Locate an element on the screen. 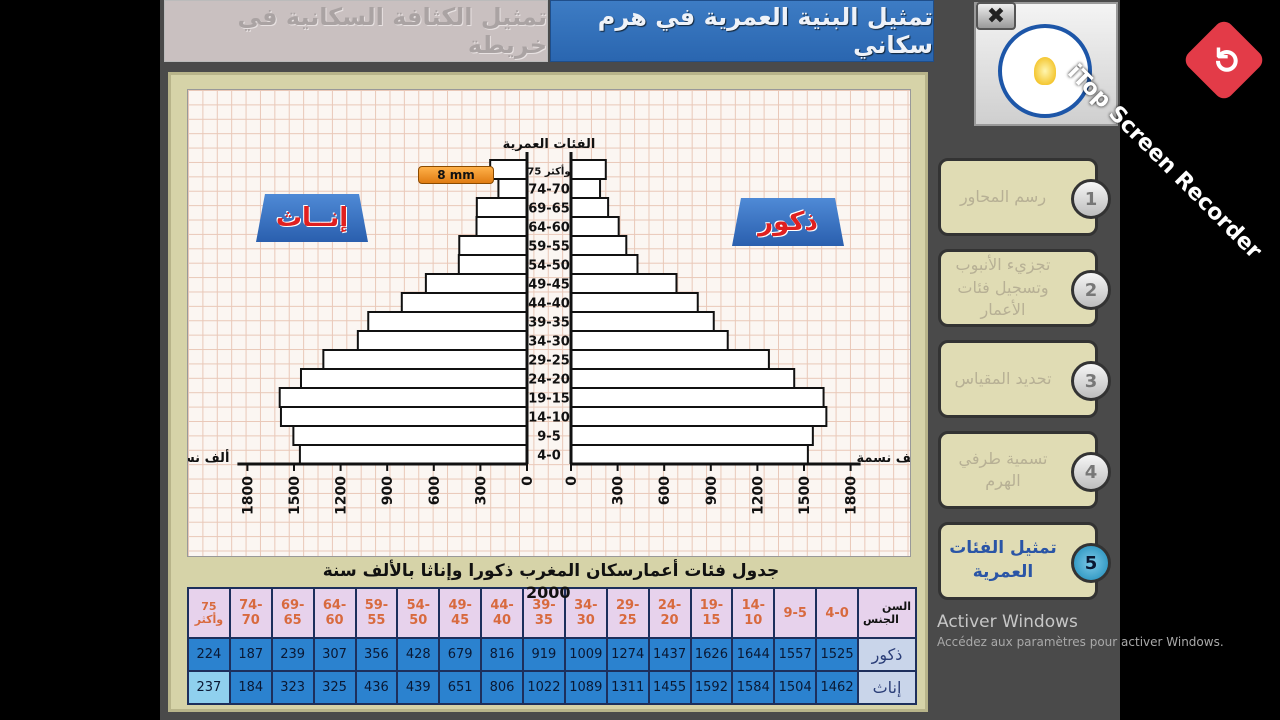 This screenshot has height=720, width=1280. close-icon: ✖ is located at coordinates (996, 16).